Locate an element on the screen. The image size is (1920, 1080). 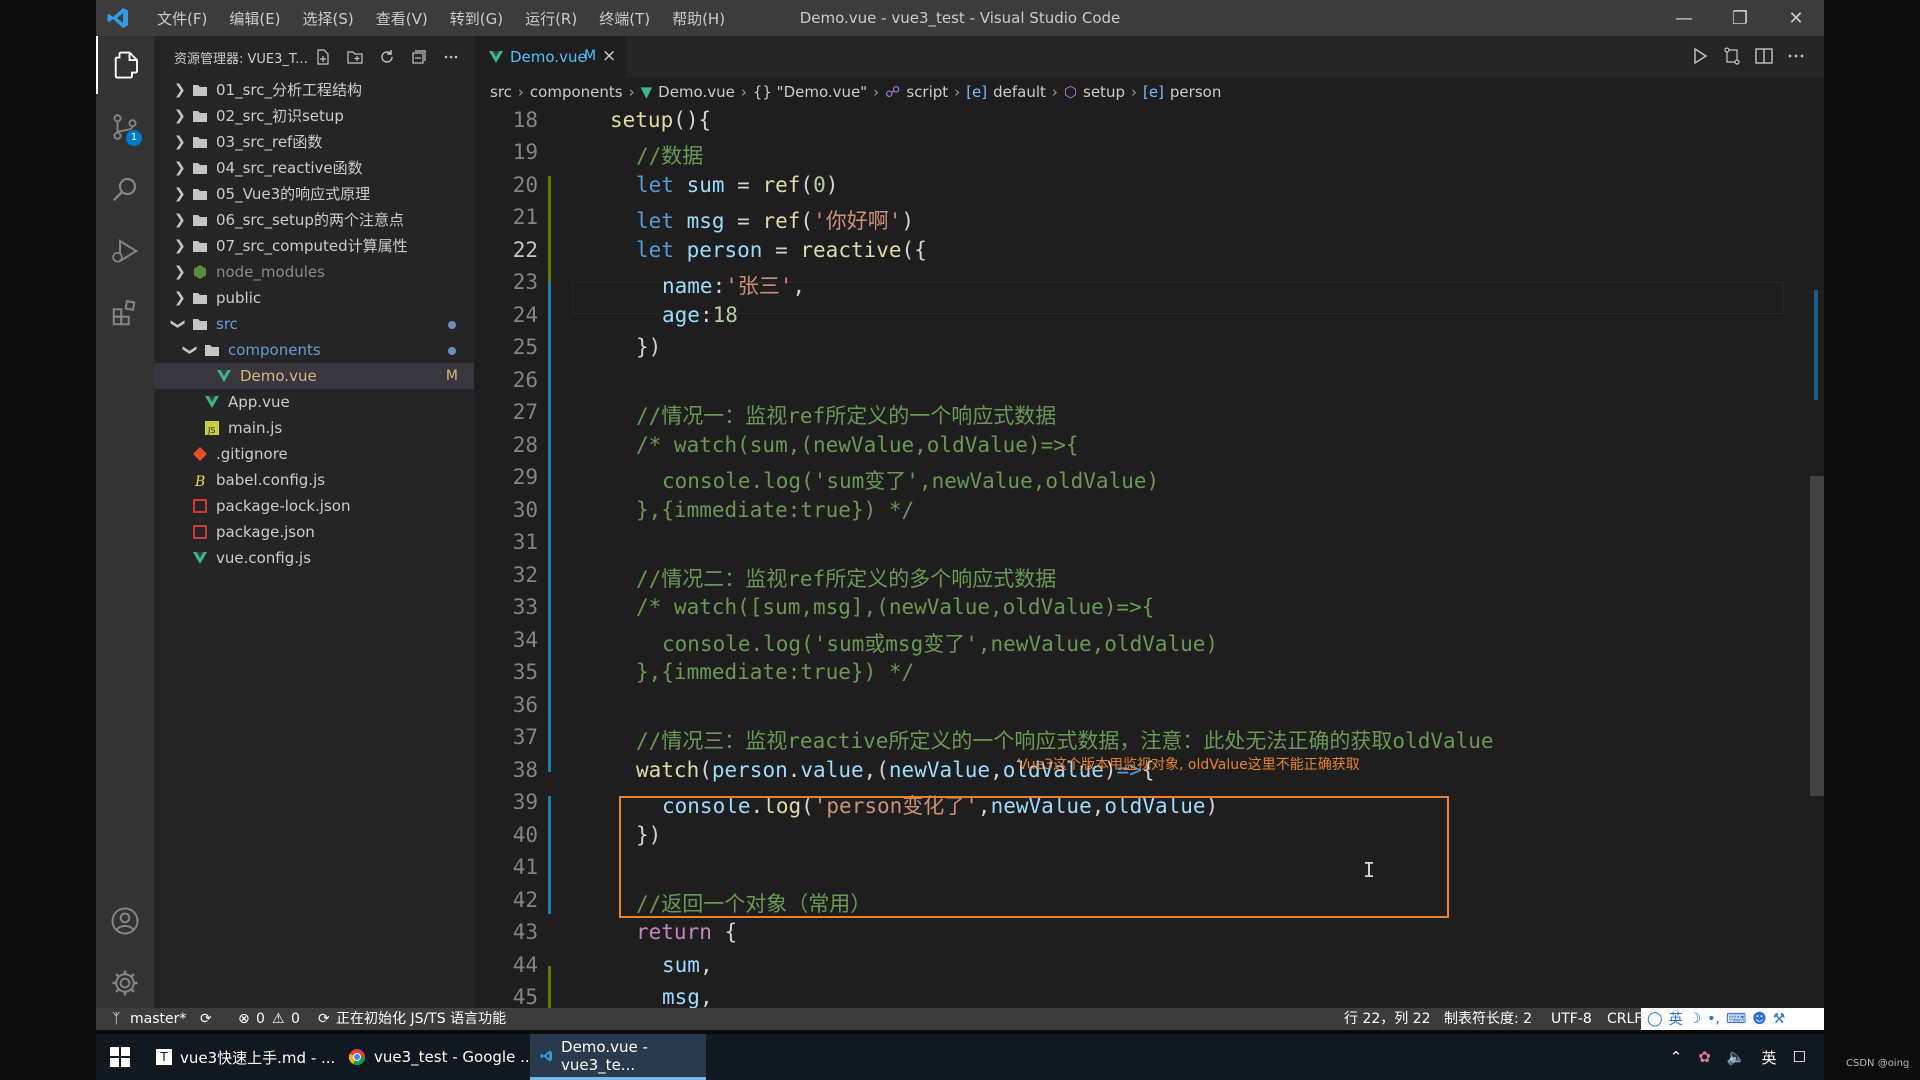
warning-icon: ⚠ is located at coordinates (278, 1019).